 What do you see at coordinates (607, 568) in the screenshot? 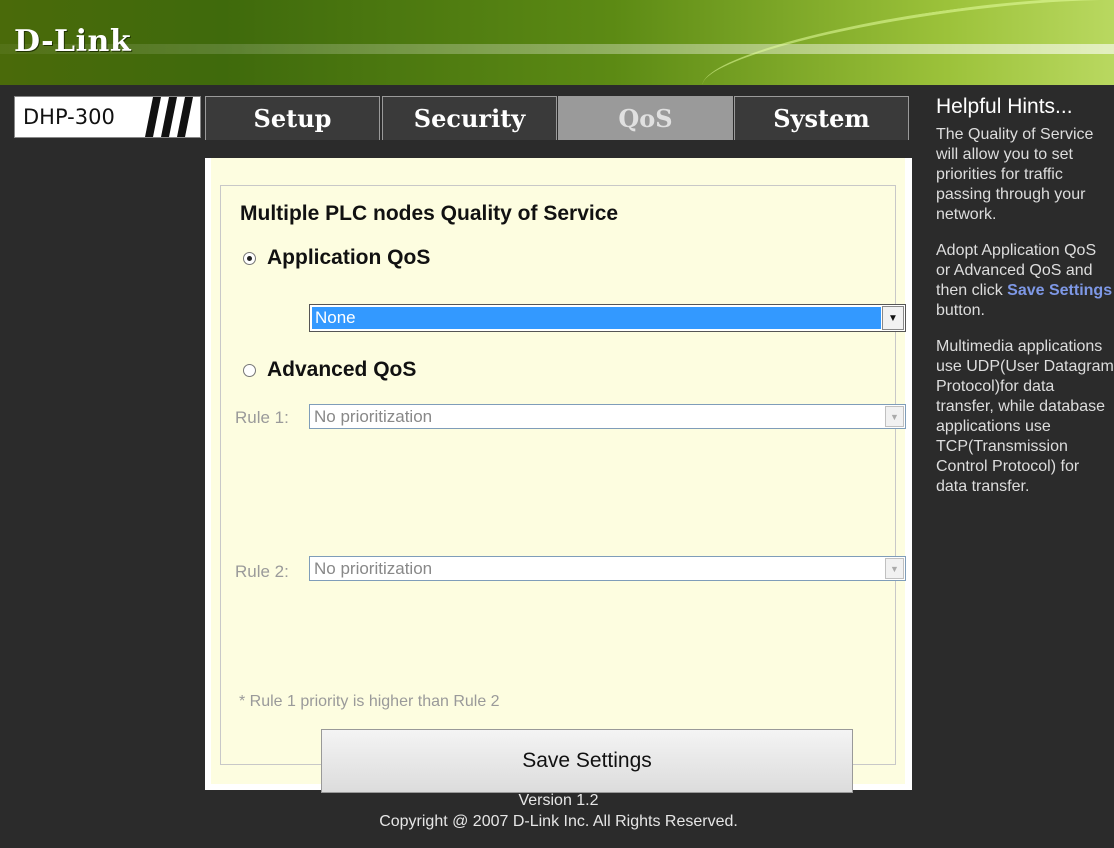
I see `rule2-select: No prioritization ▼` at bounding box center [607, 568].